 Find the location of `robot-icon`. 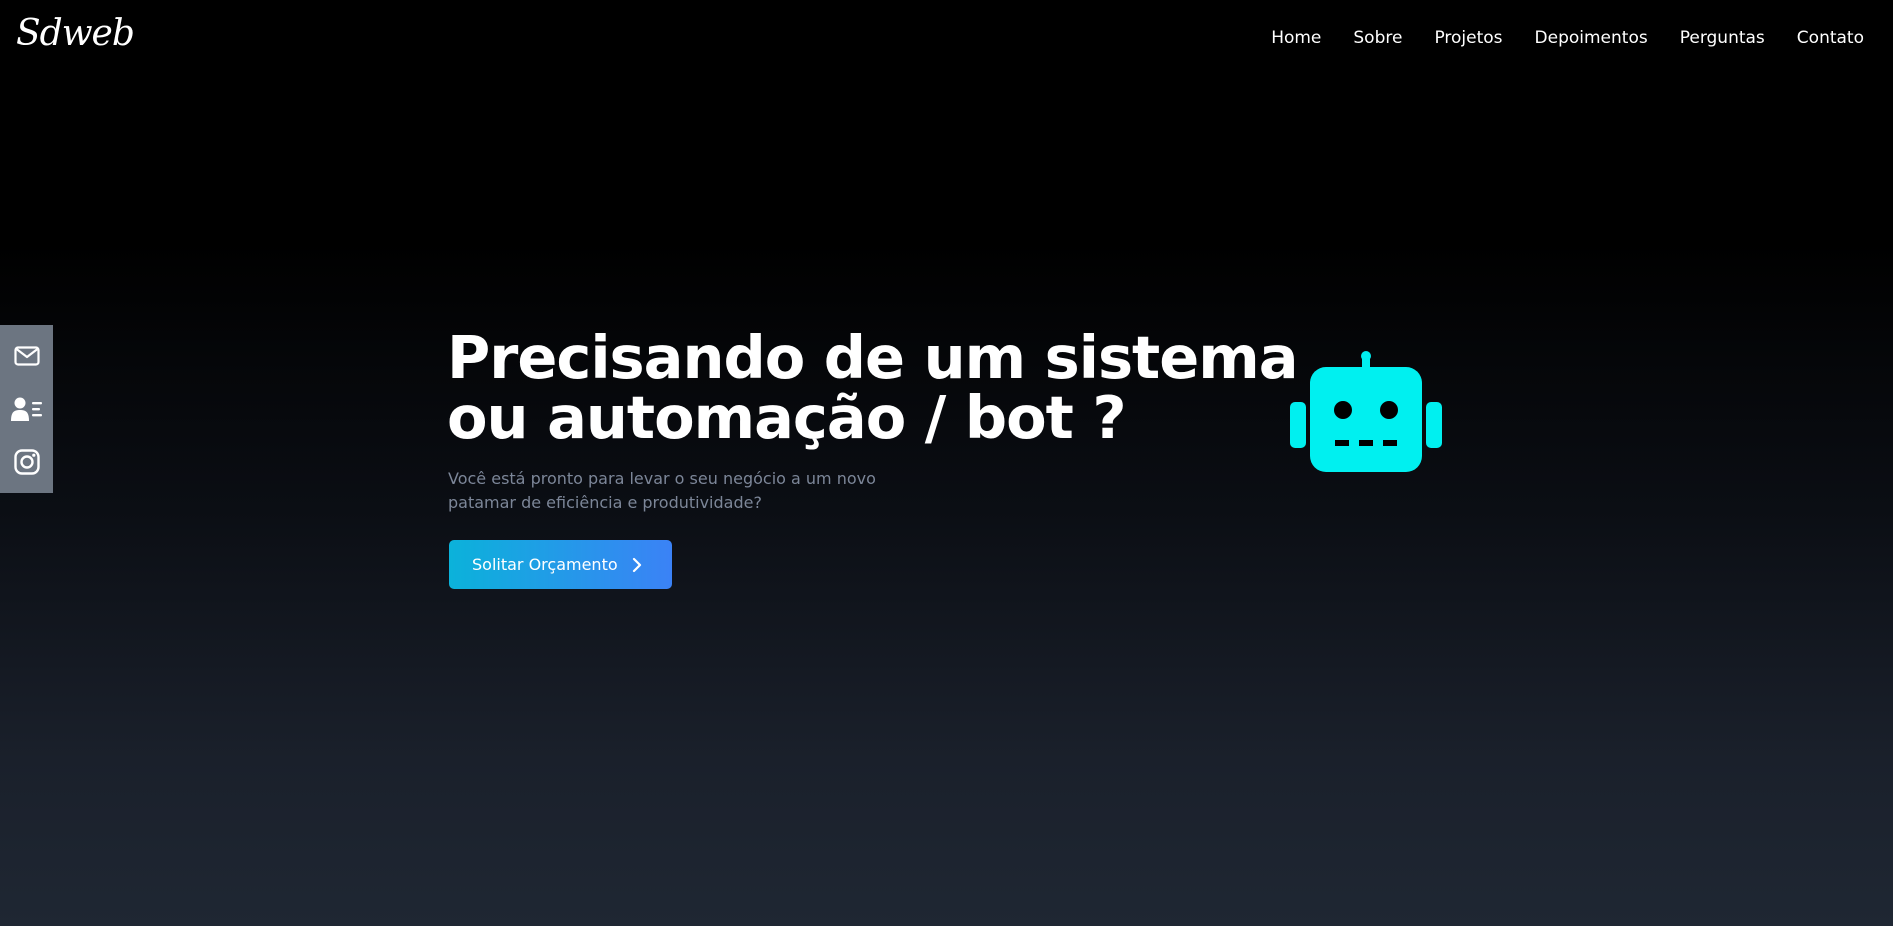

robot-icon is located at coordinates (1366, 411).